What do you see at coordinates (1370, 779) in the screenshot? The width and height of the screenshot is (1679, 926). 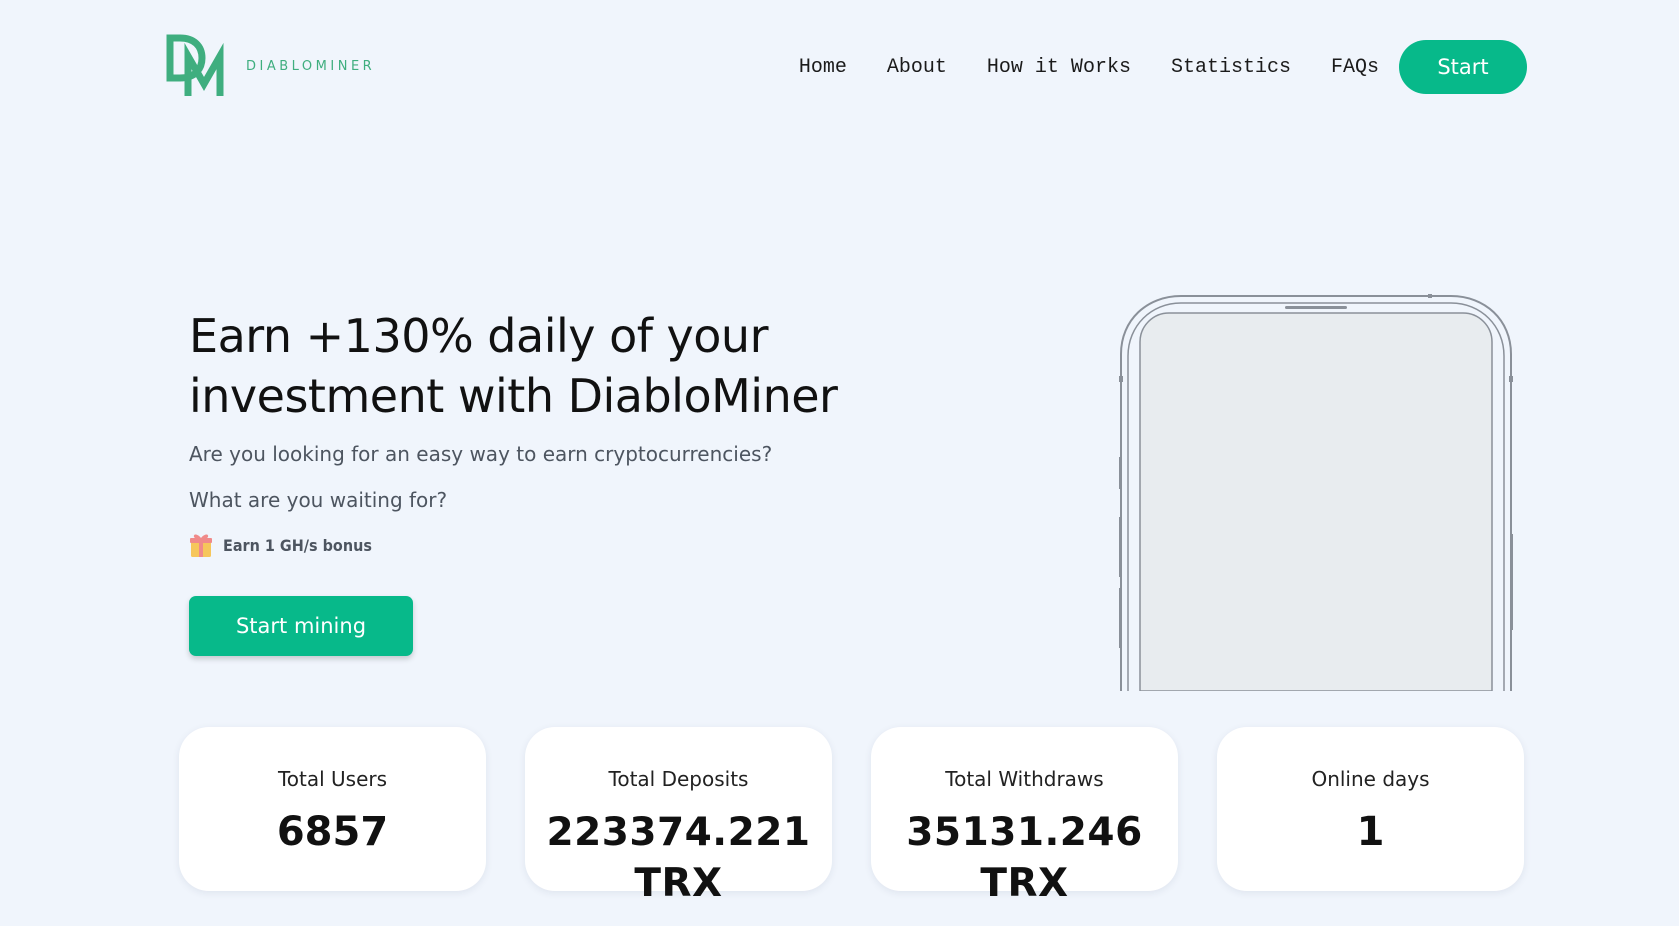 I see `stat-label: Online days` at bounding box center [1370, 779].